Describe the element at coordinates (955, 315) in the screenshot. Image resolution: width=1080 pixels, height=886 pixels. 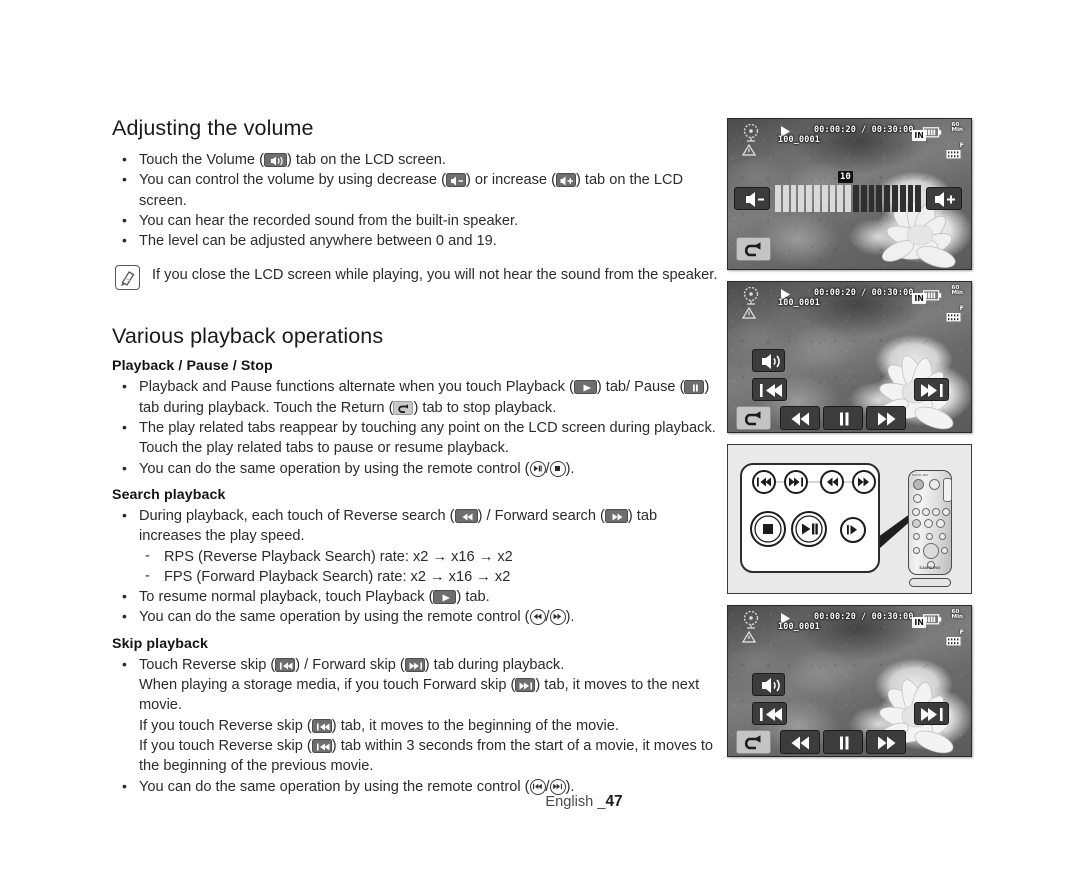
I see `quality-indicator: F` at that location.